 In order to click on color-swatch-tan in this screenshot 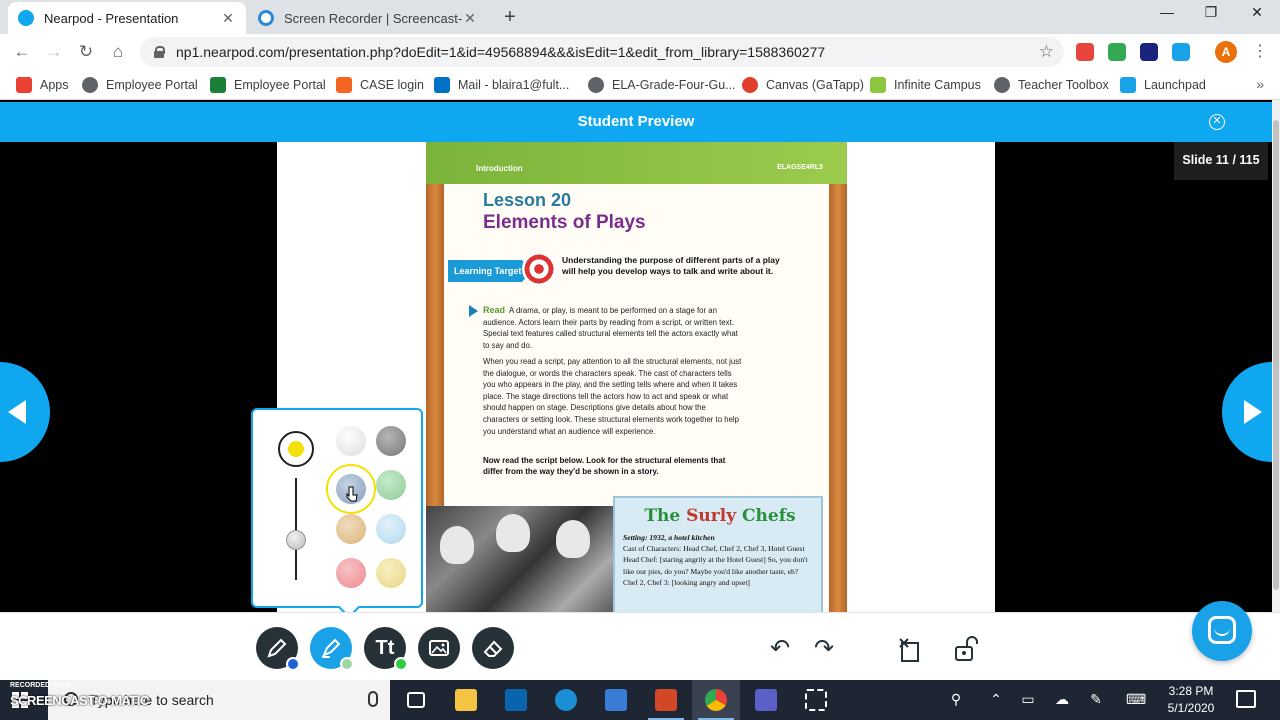, I will do `click(351, 529)`.